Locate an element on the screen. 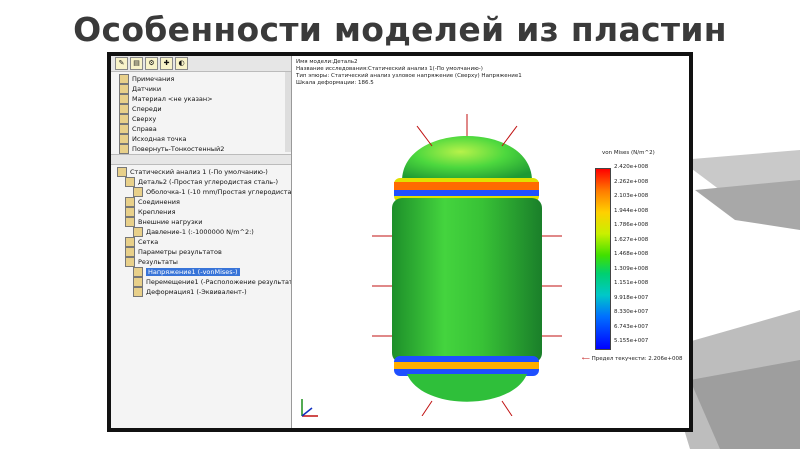 Image resolution: width=800 pixels, height=449 pixels. study-tree-item: Крепления is located at coordinates (202, 212).